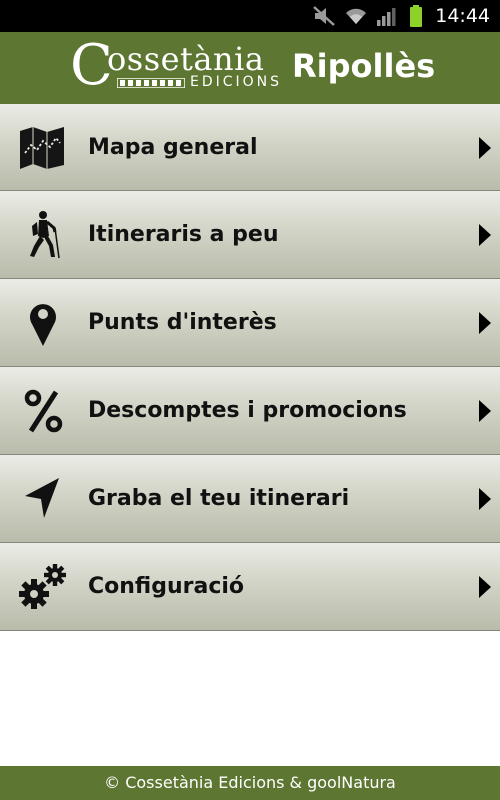  I want to click on wifi-icon, so click(356, 16).